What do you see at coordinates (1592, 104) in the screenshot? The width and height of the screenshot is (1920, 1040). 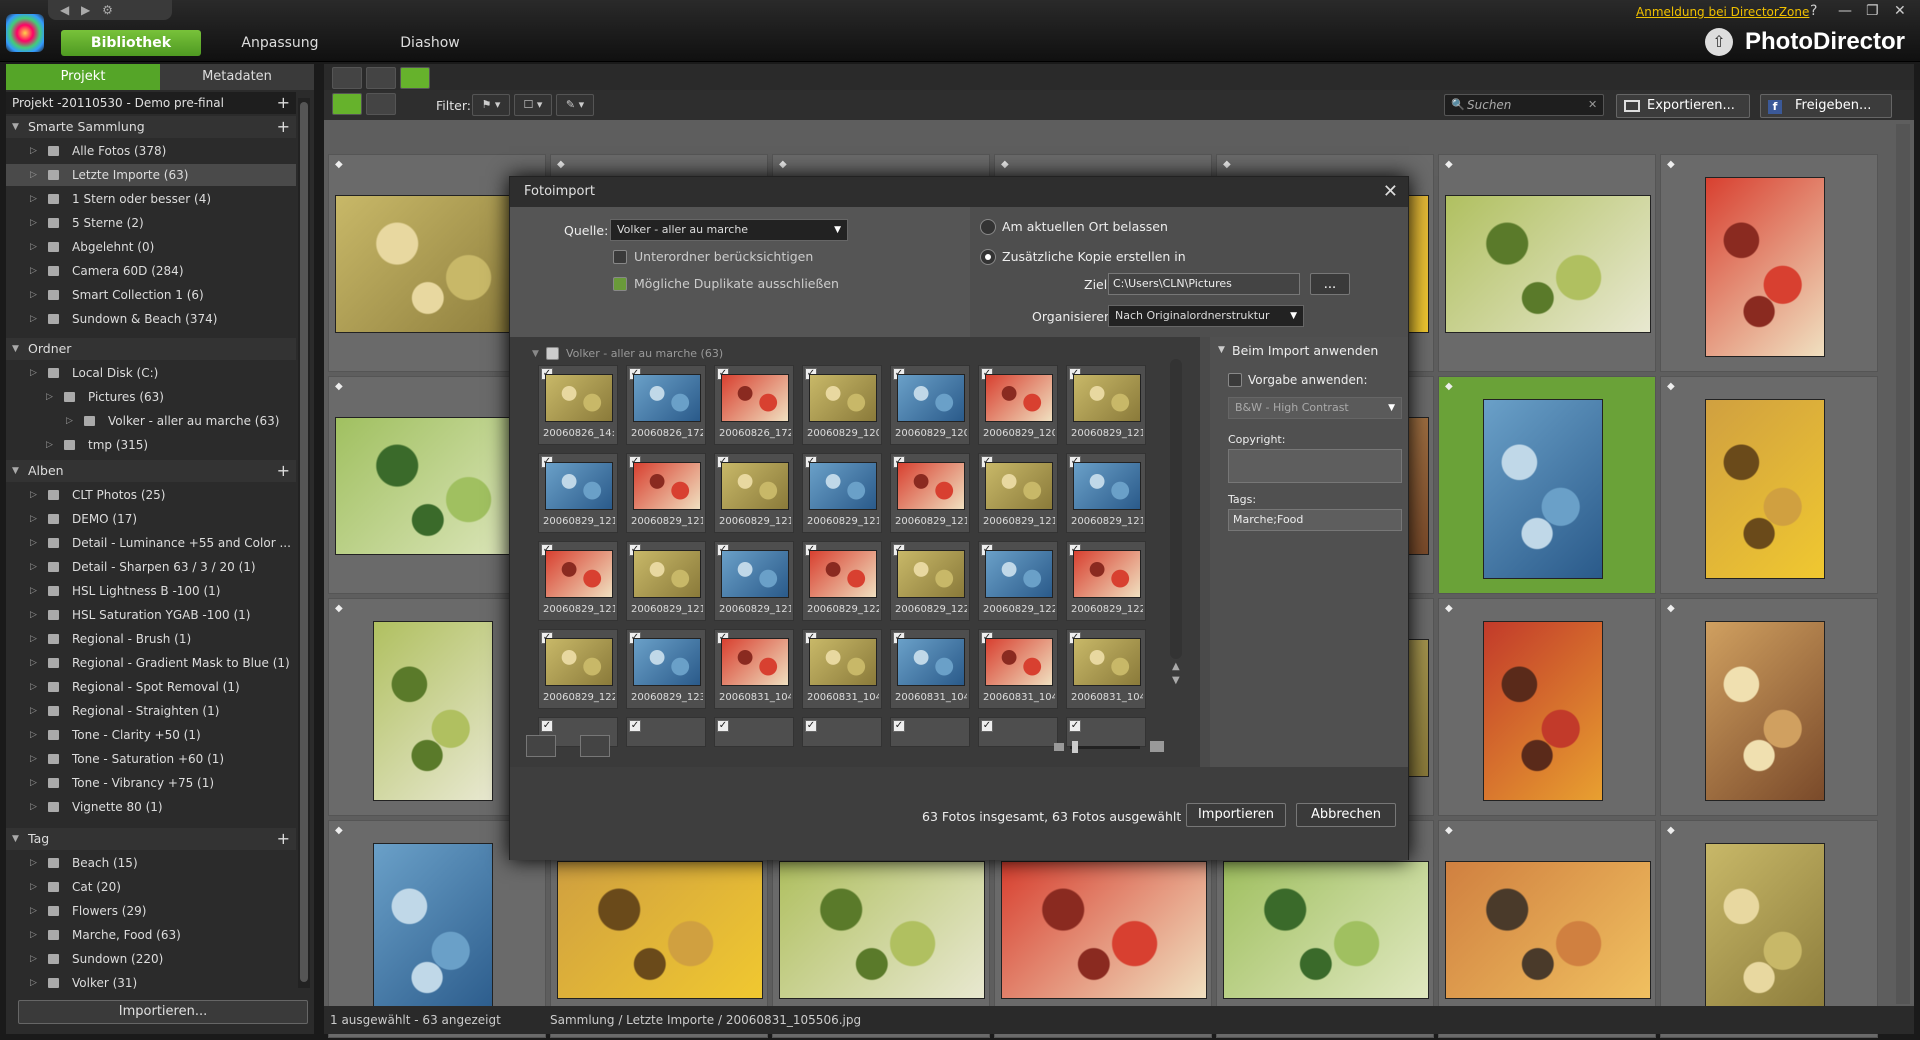 I see `clear-search-icon: ✕` at bounding box center [1592, 104].